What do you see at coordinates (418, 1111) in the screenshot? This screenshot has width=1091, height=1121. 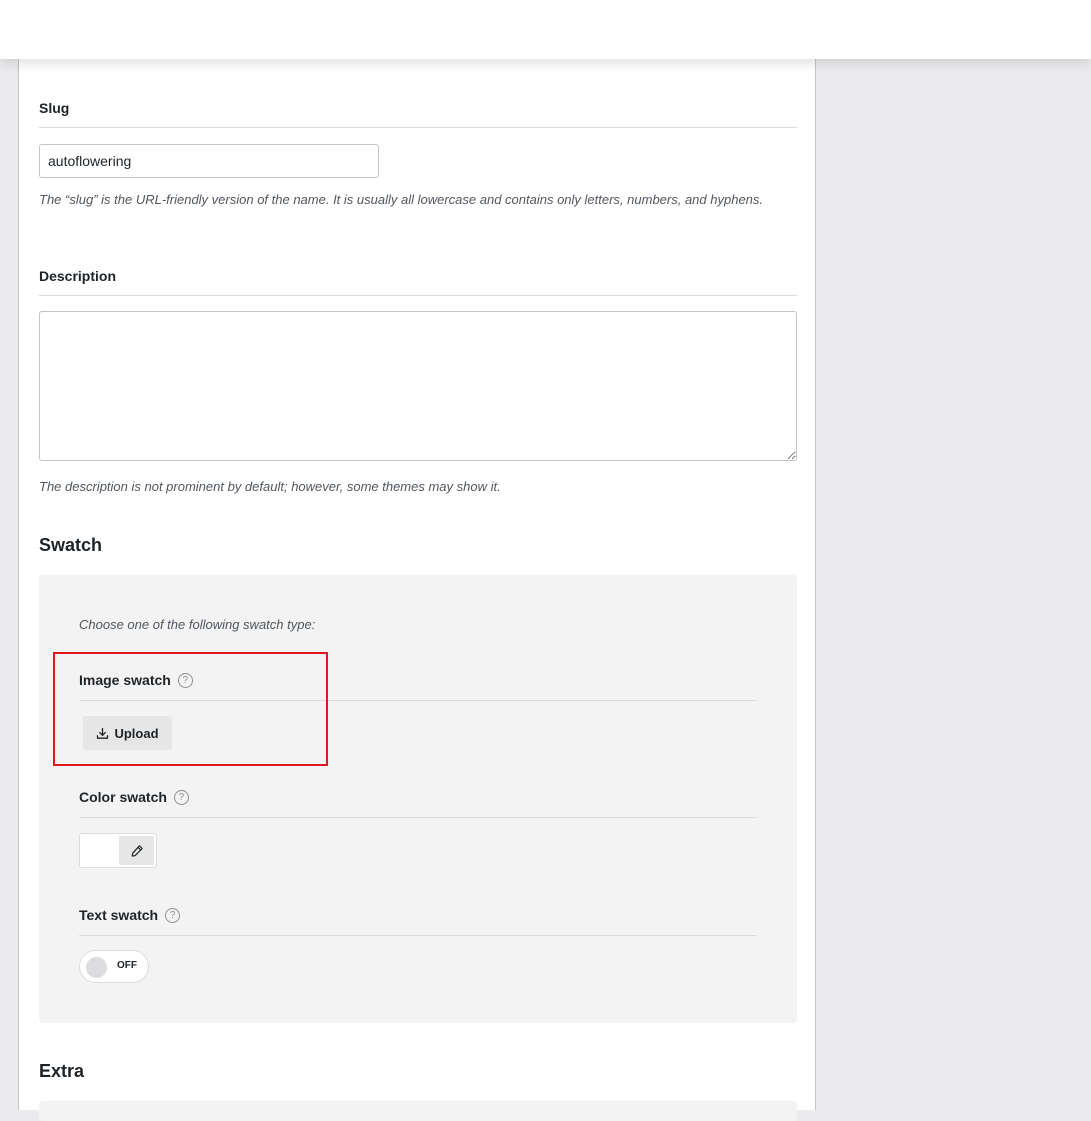 I see `extra-settings-box` at bounding box center [418, 1111].